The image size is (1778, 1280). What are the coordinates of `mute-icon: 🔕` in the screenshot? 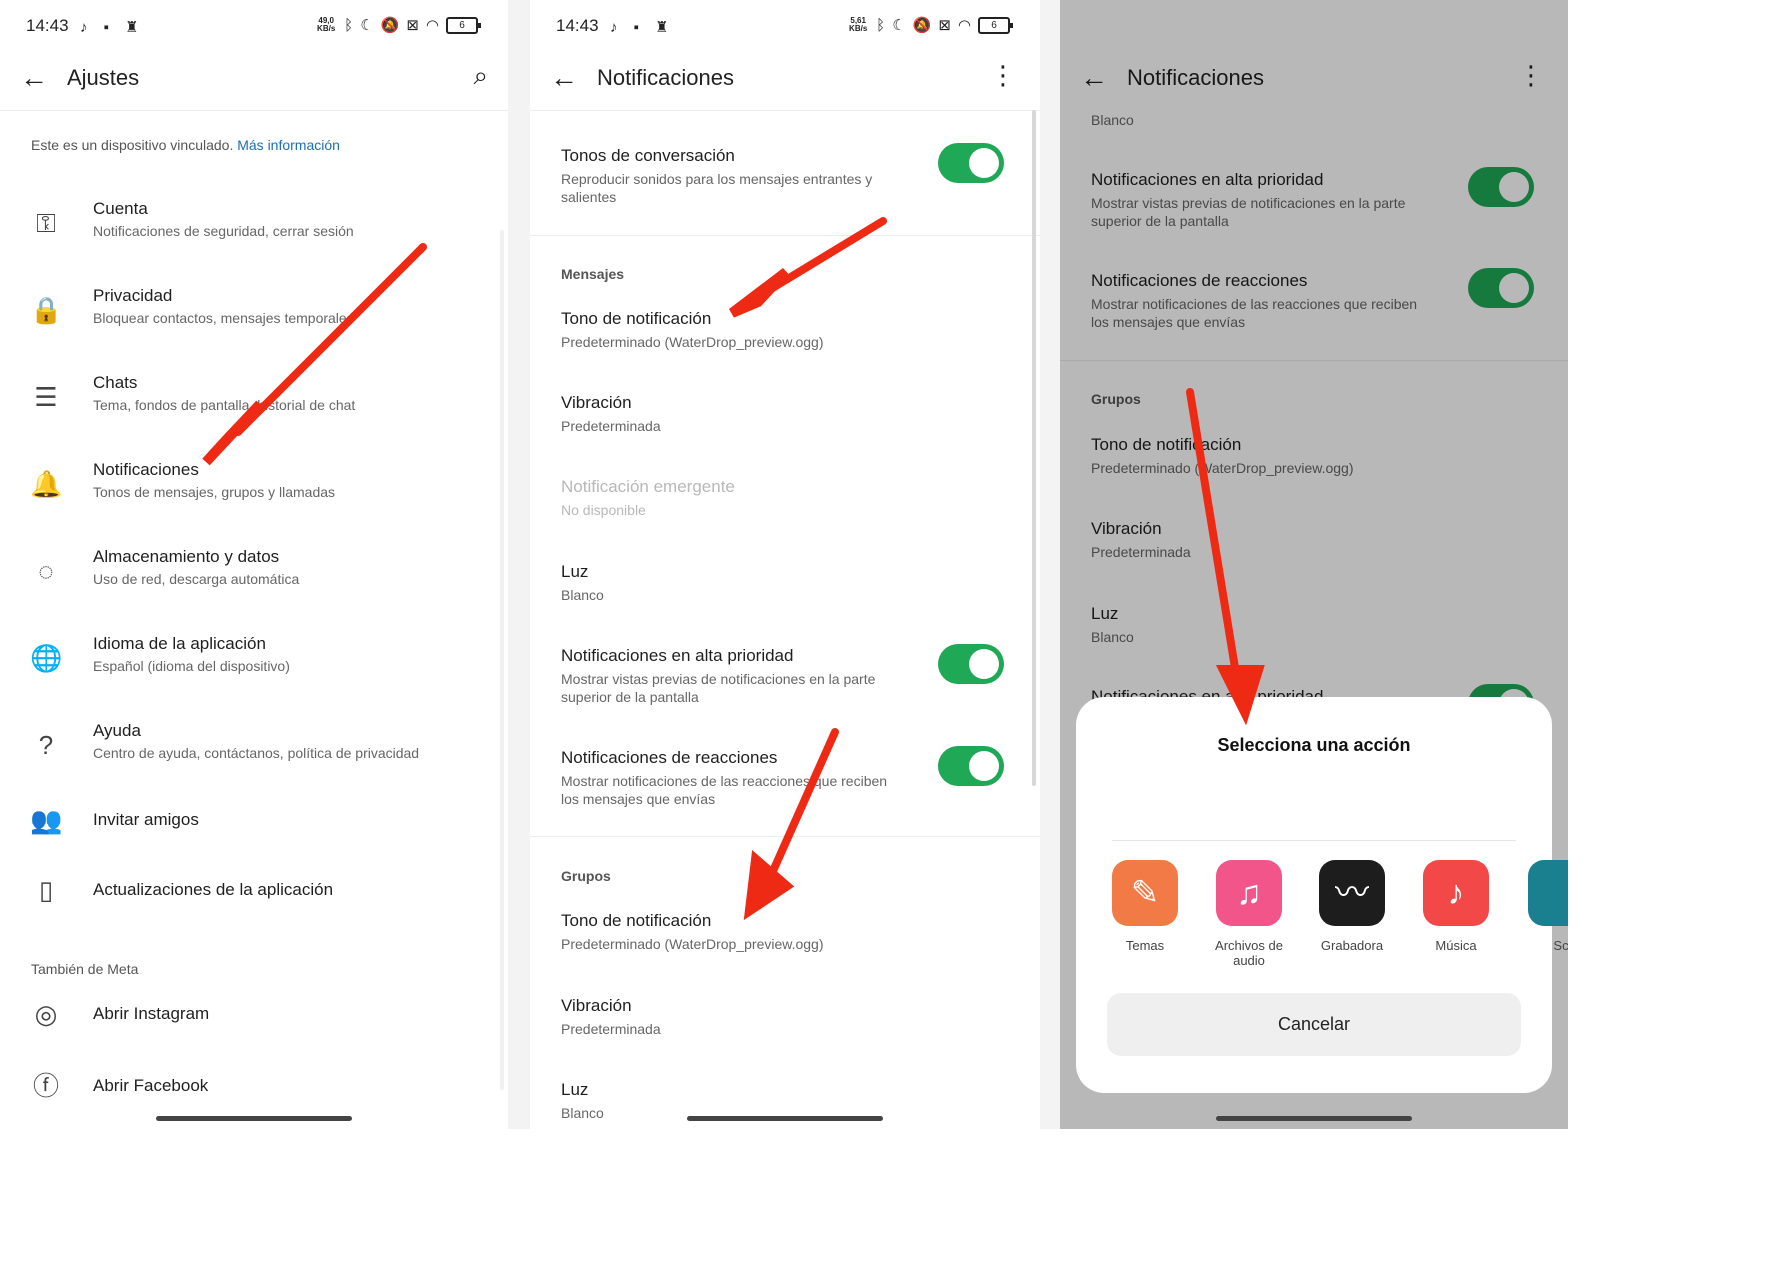 It's located at (922, 25).